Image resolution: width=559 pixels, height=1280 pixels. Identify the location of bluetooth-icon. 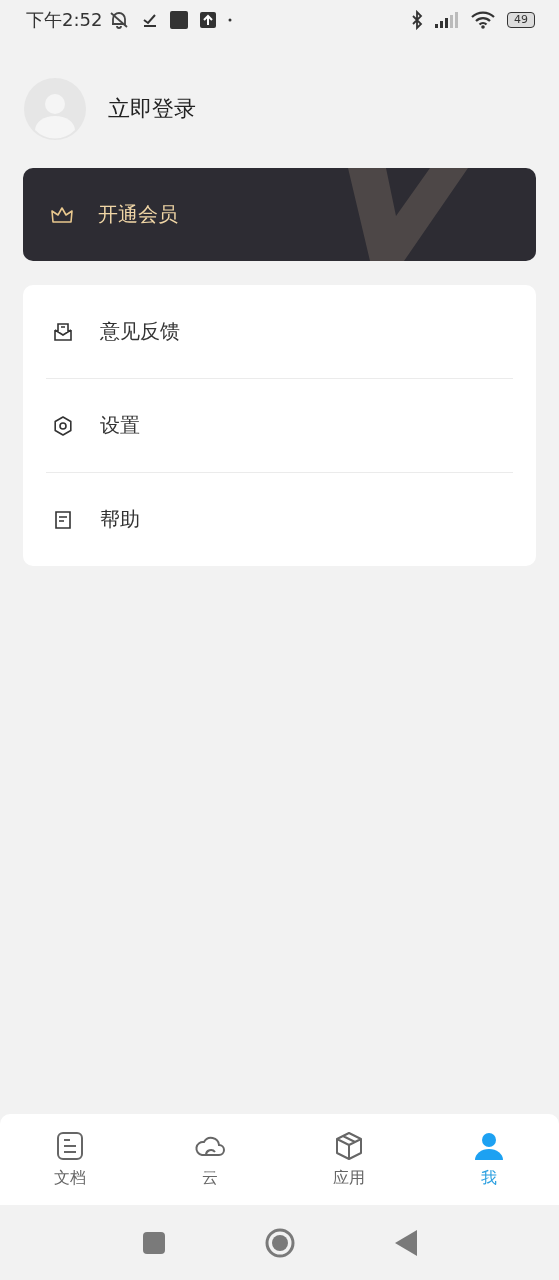
(417, 20).